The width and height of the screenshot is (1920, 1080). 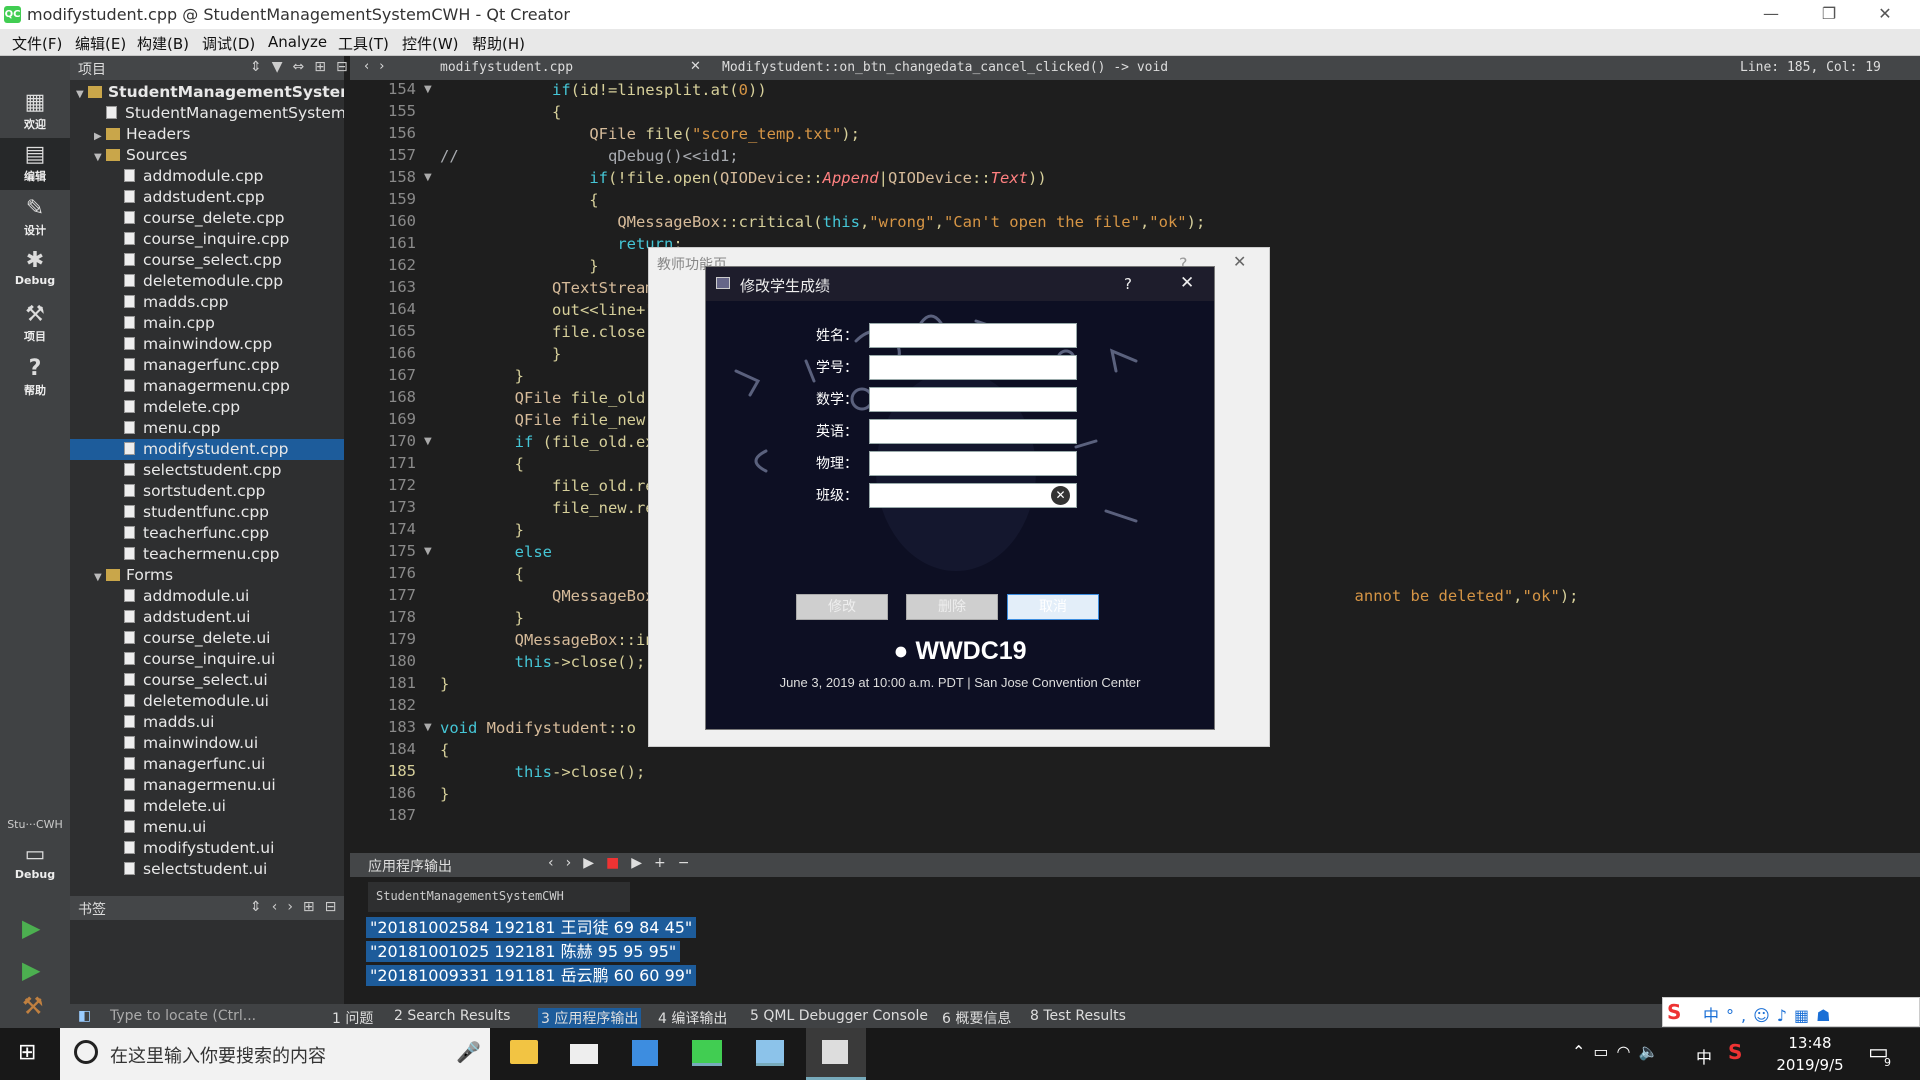 I want to click on tree-file-item: addmodule.cpp, so click(x=207, y=176).